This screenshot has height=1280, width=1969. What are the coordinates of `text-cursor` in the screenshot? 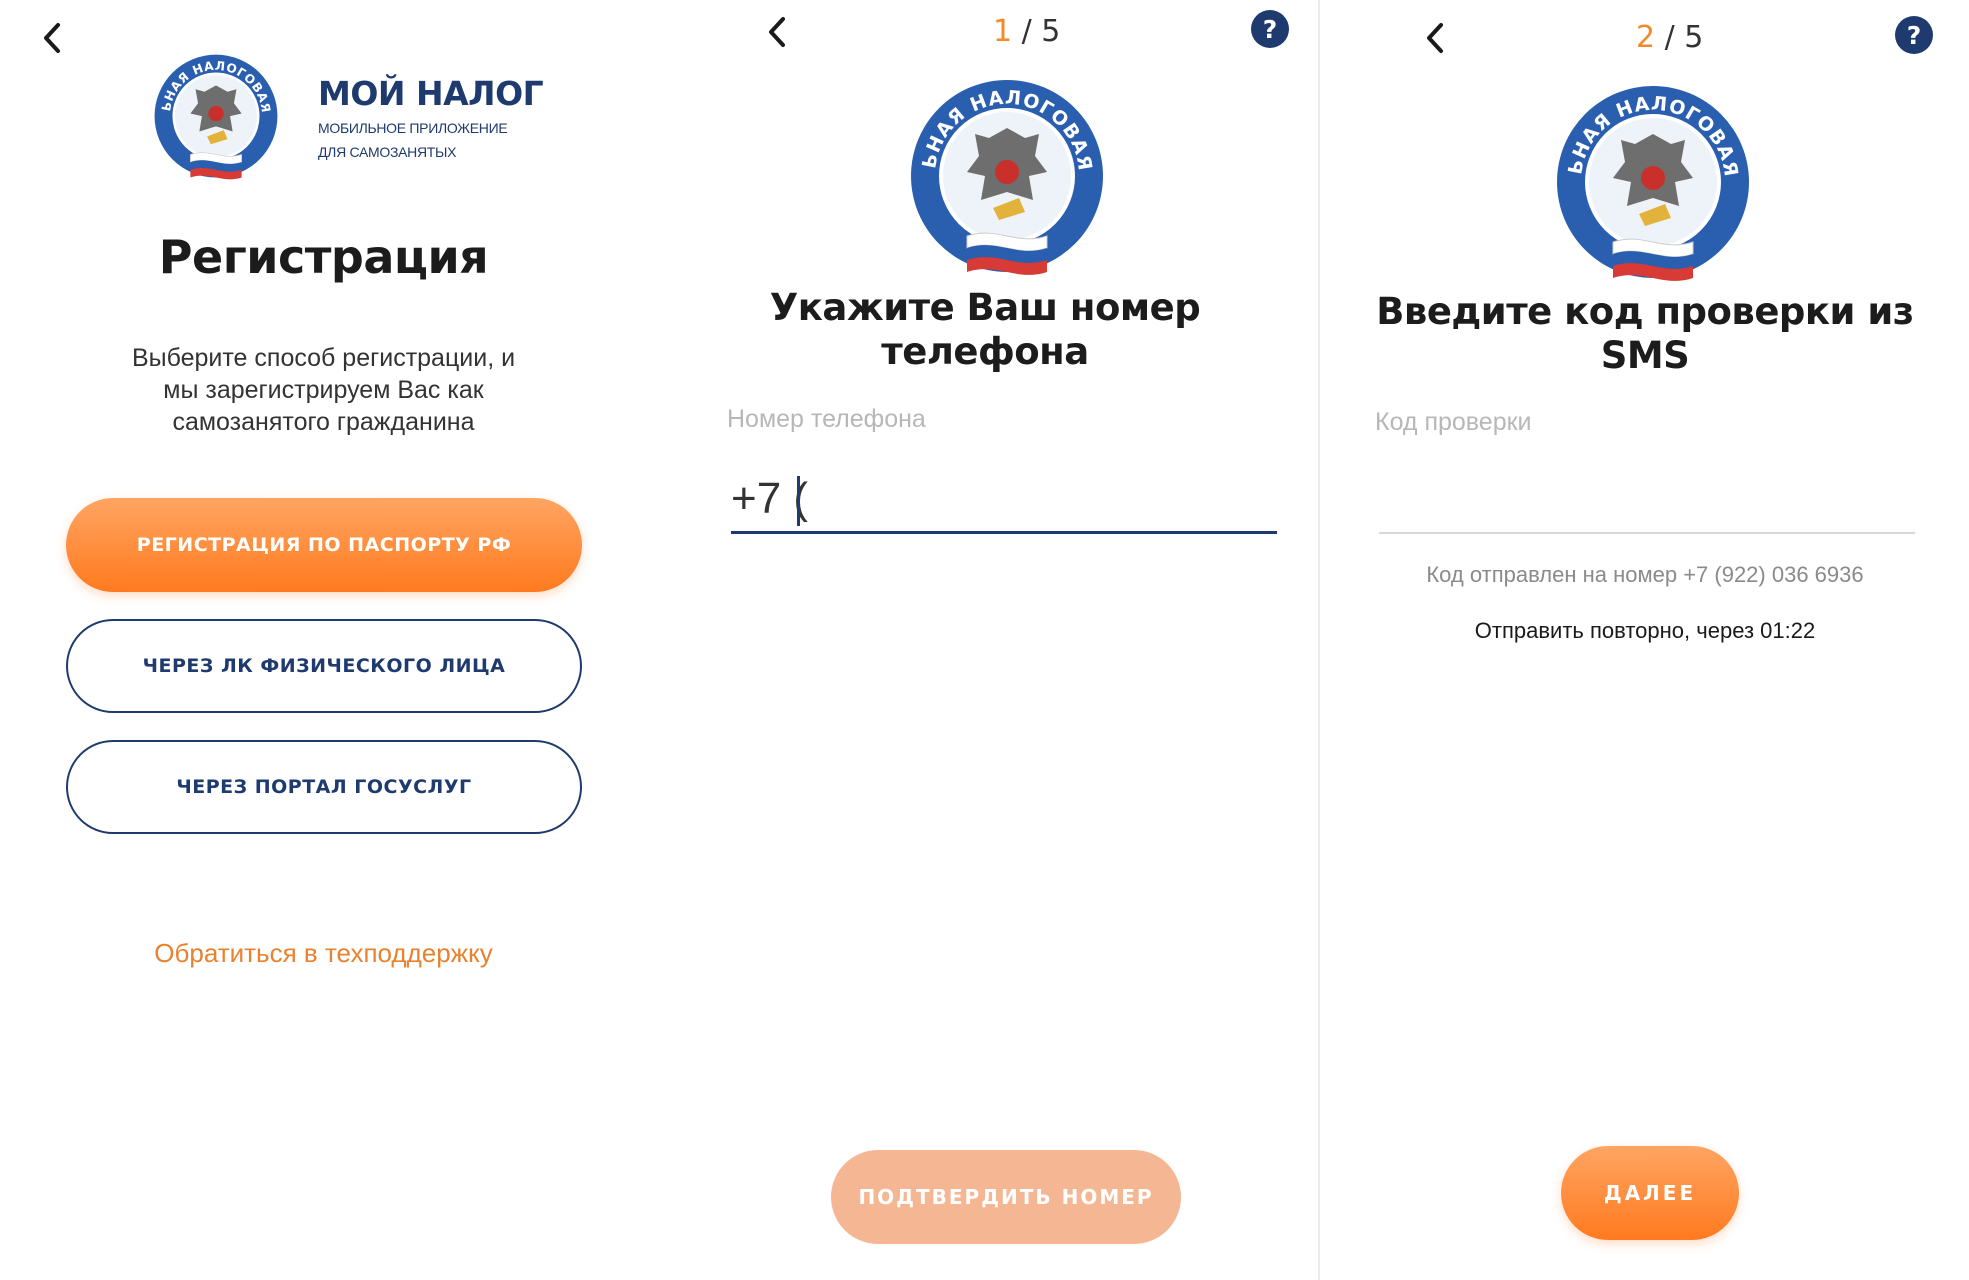 It's located at (798, 501).